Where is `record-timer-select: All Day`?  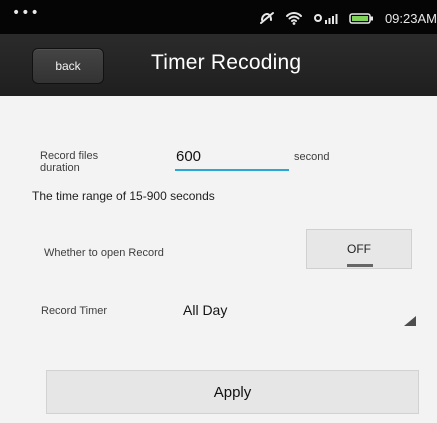 record-timer-select: All Day is located at coordinates (205, 310).